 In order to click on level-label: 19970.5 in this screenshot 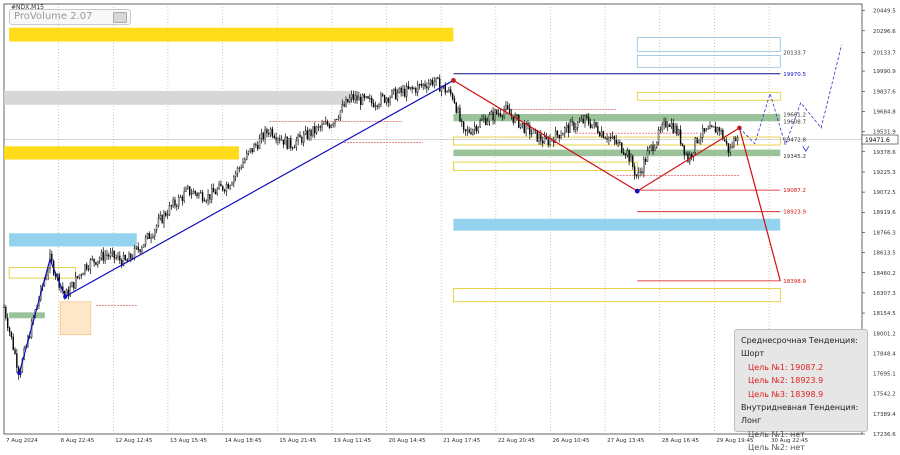, I will do `click(794, 75)`.